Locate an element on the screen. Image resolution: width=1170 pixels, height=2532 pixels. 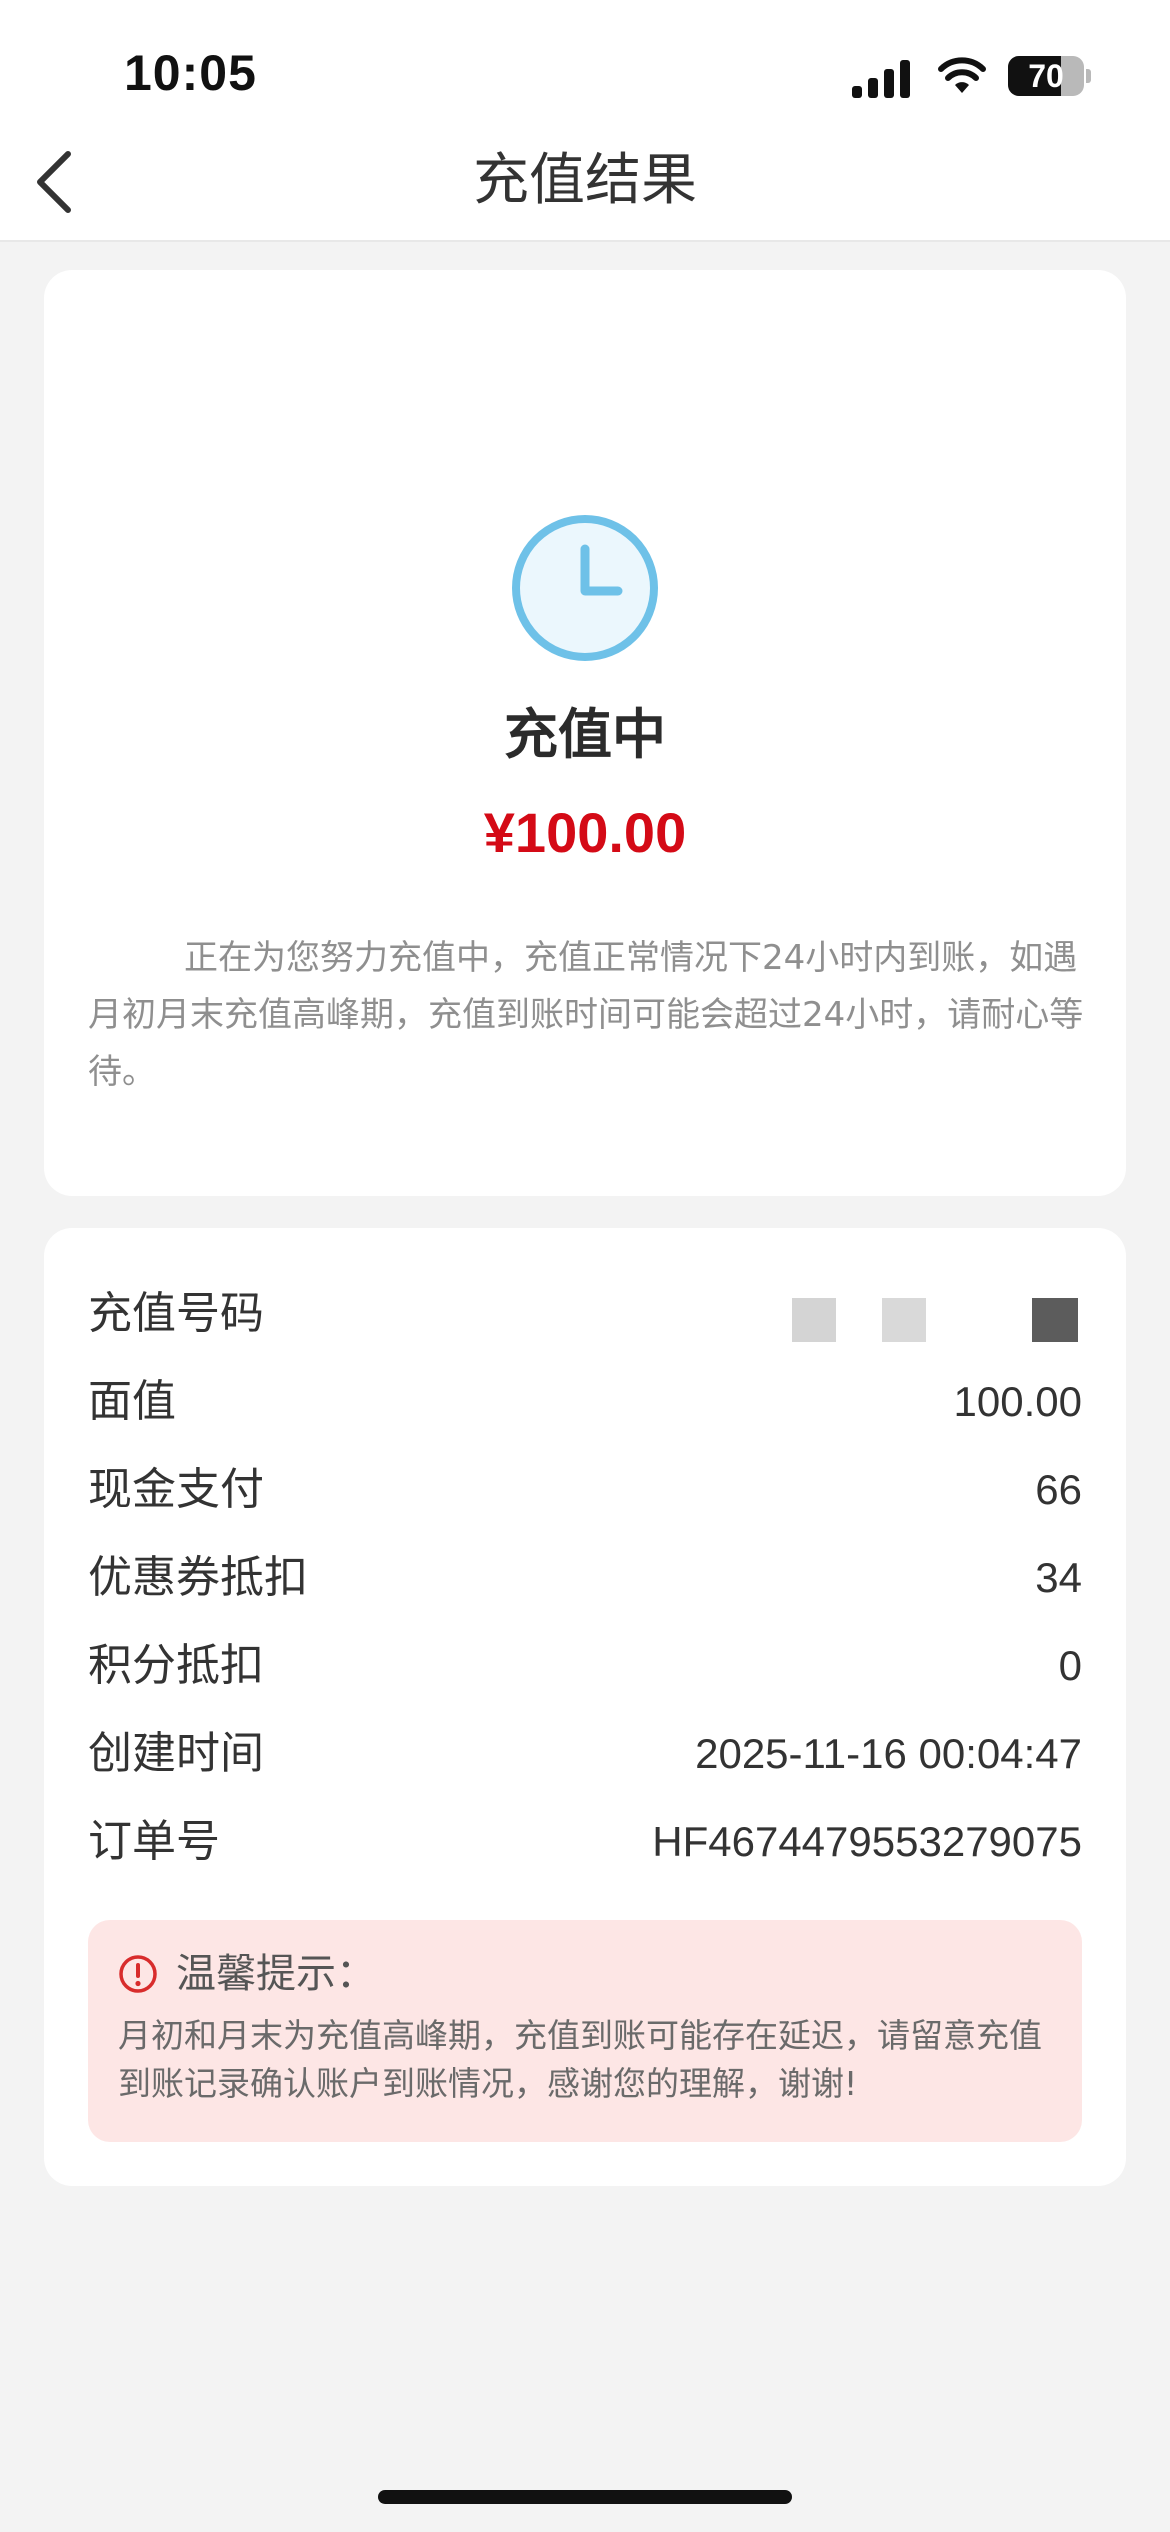
detail-row-face-value: 面值 100.00 is located at coordinates (585, 1402).